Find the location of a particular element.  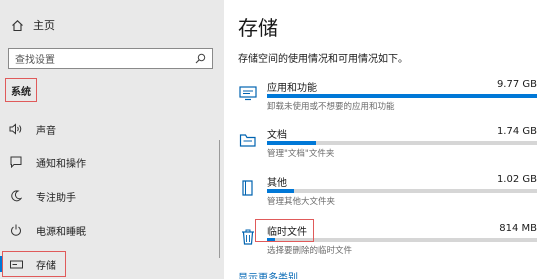

category-desc: 管理其他大文件夹 is located at coordinates (301, 202).